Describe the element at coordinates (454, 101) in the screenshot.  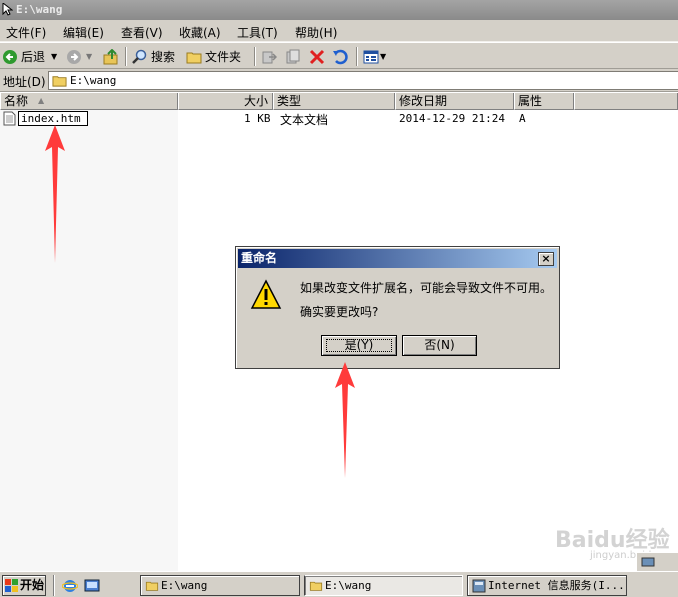
I see `column-header-modified: 修改日期` at that location.